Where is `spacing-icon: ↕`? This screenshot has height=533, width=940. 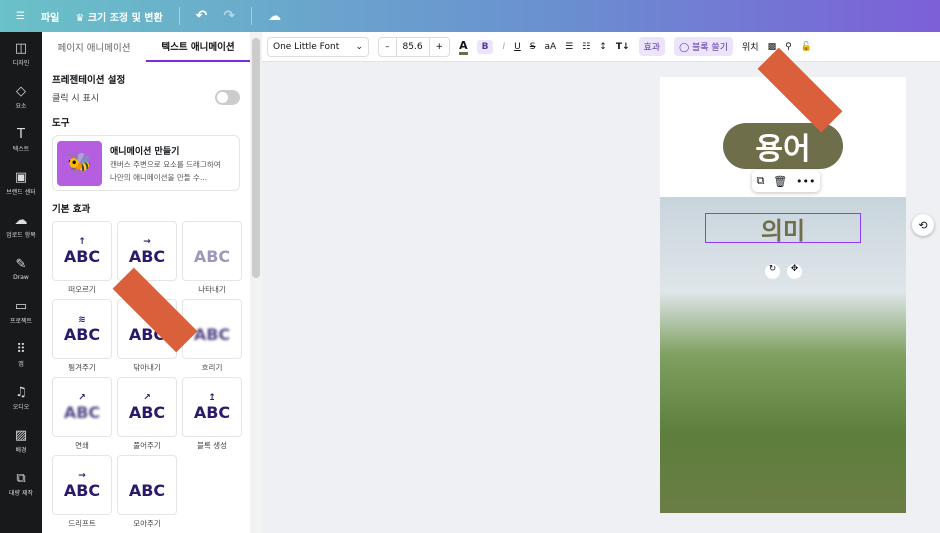 spacing-icon: ↕ is located at coordinates (603, 47).